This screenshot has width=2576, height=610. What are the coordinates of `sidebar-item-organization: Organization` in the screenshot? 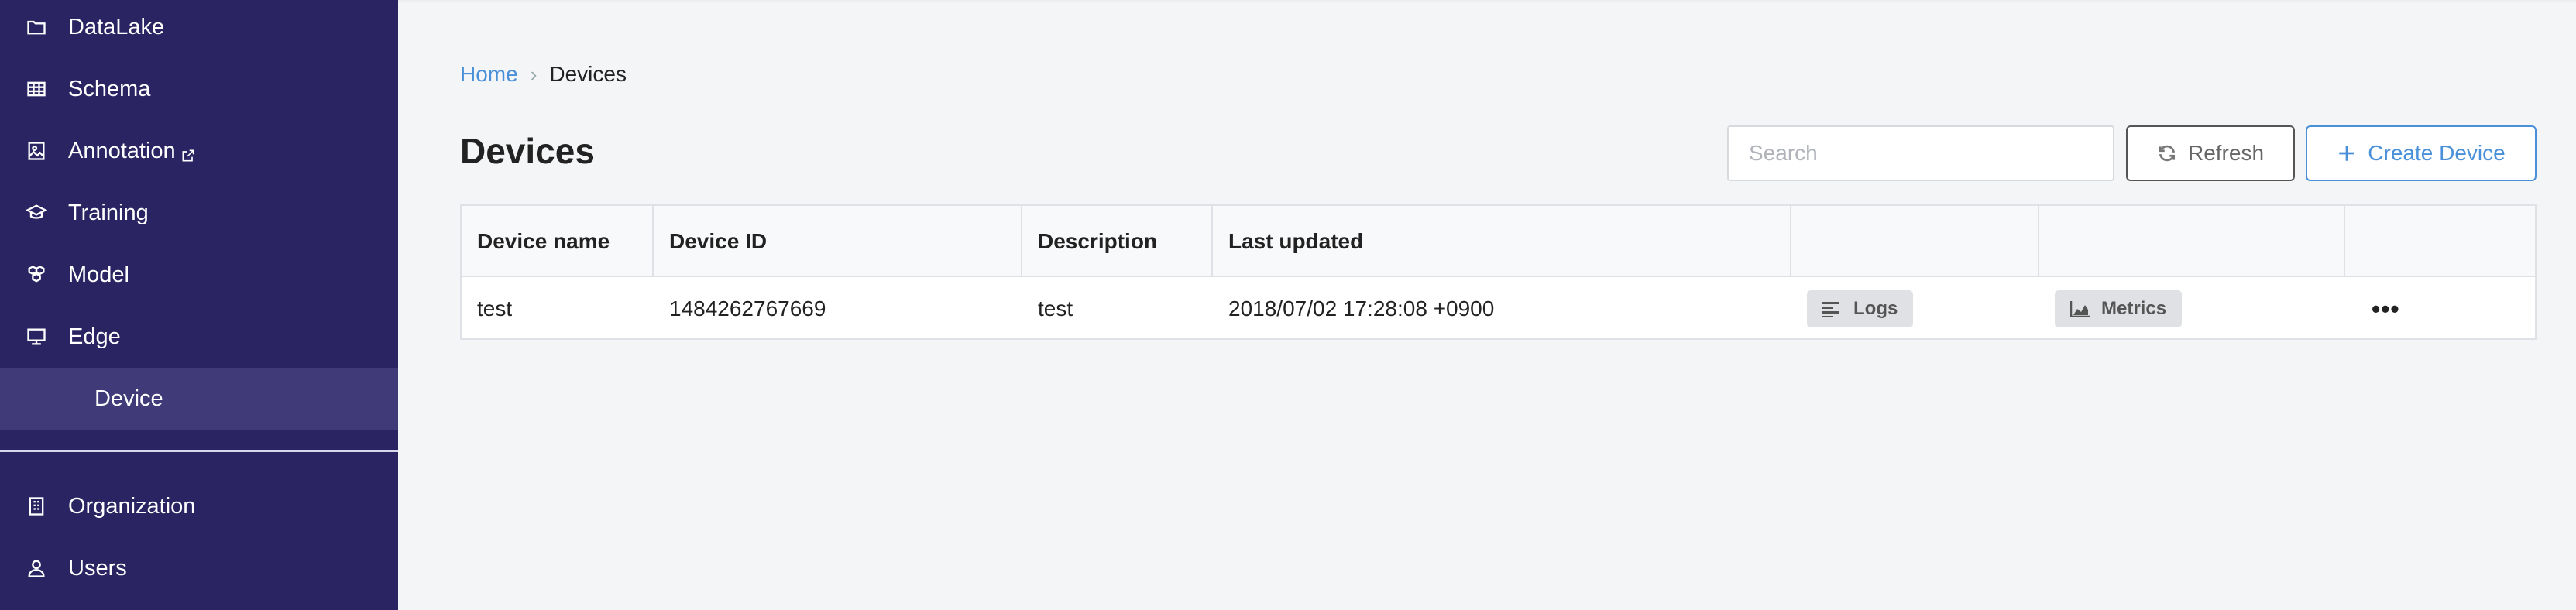 It's located at (199, 506).